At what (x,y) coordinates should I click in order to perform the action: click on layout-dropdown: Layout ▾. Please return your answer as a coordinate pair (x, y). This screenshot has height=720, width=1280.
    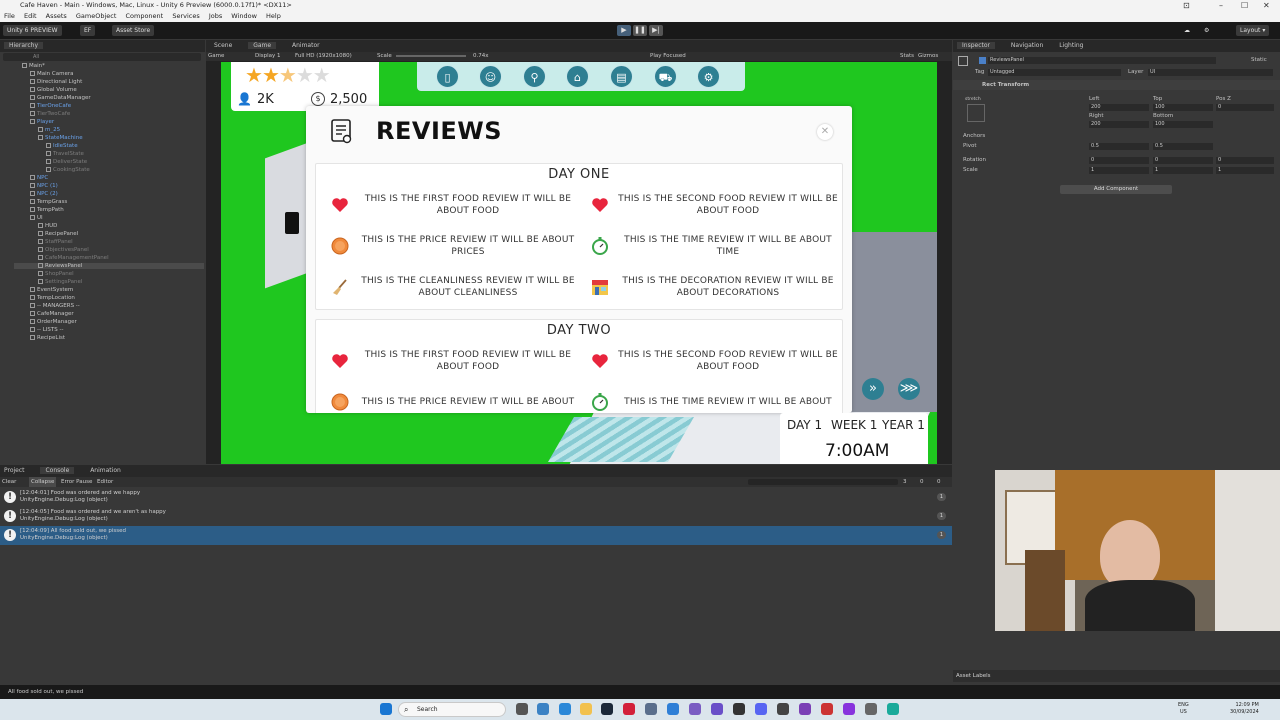
    Looking at the image, I should click on (1253, 30).